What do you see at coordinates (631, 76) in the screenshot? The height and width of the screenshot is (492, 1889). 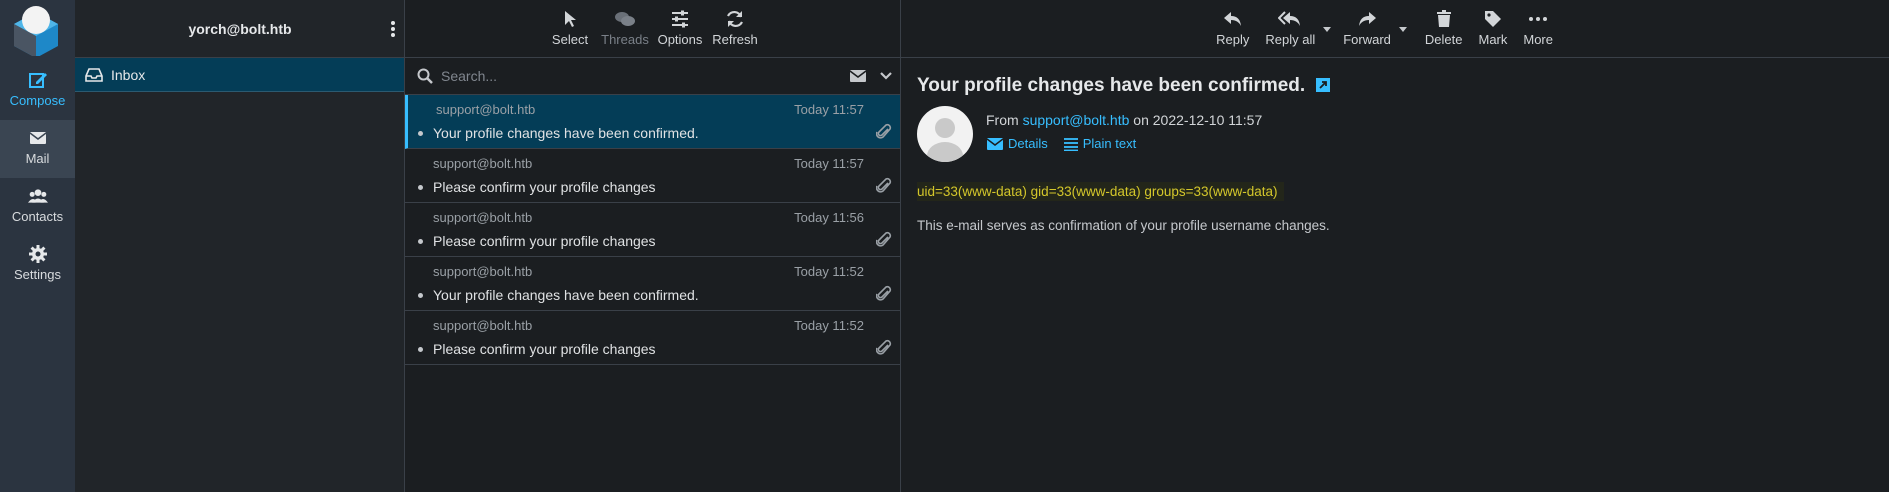 I see `search-input` at bounding box center [631, 76].